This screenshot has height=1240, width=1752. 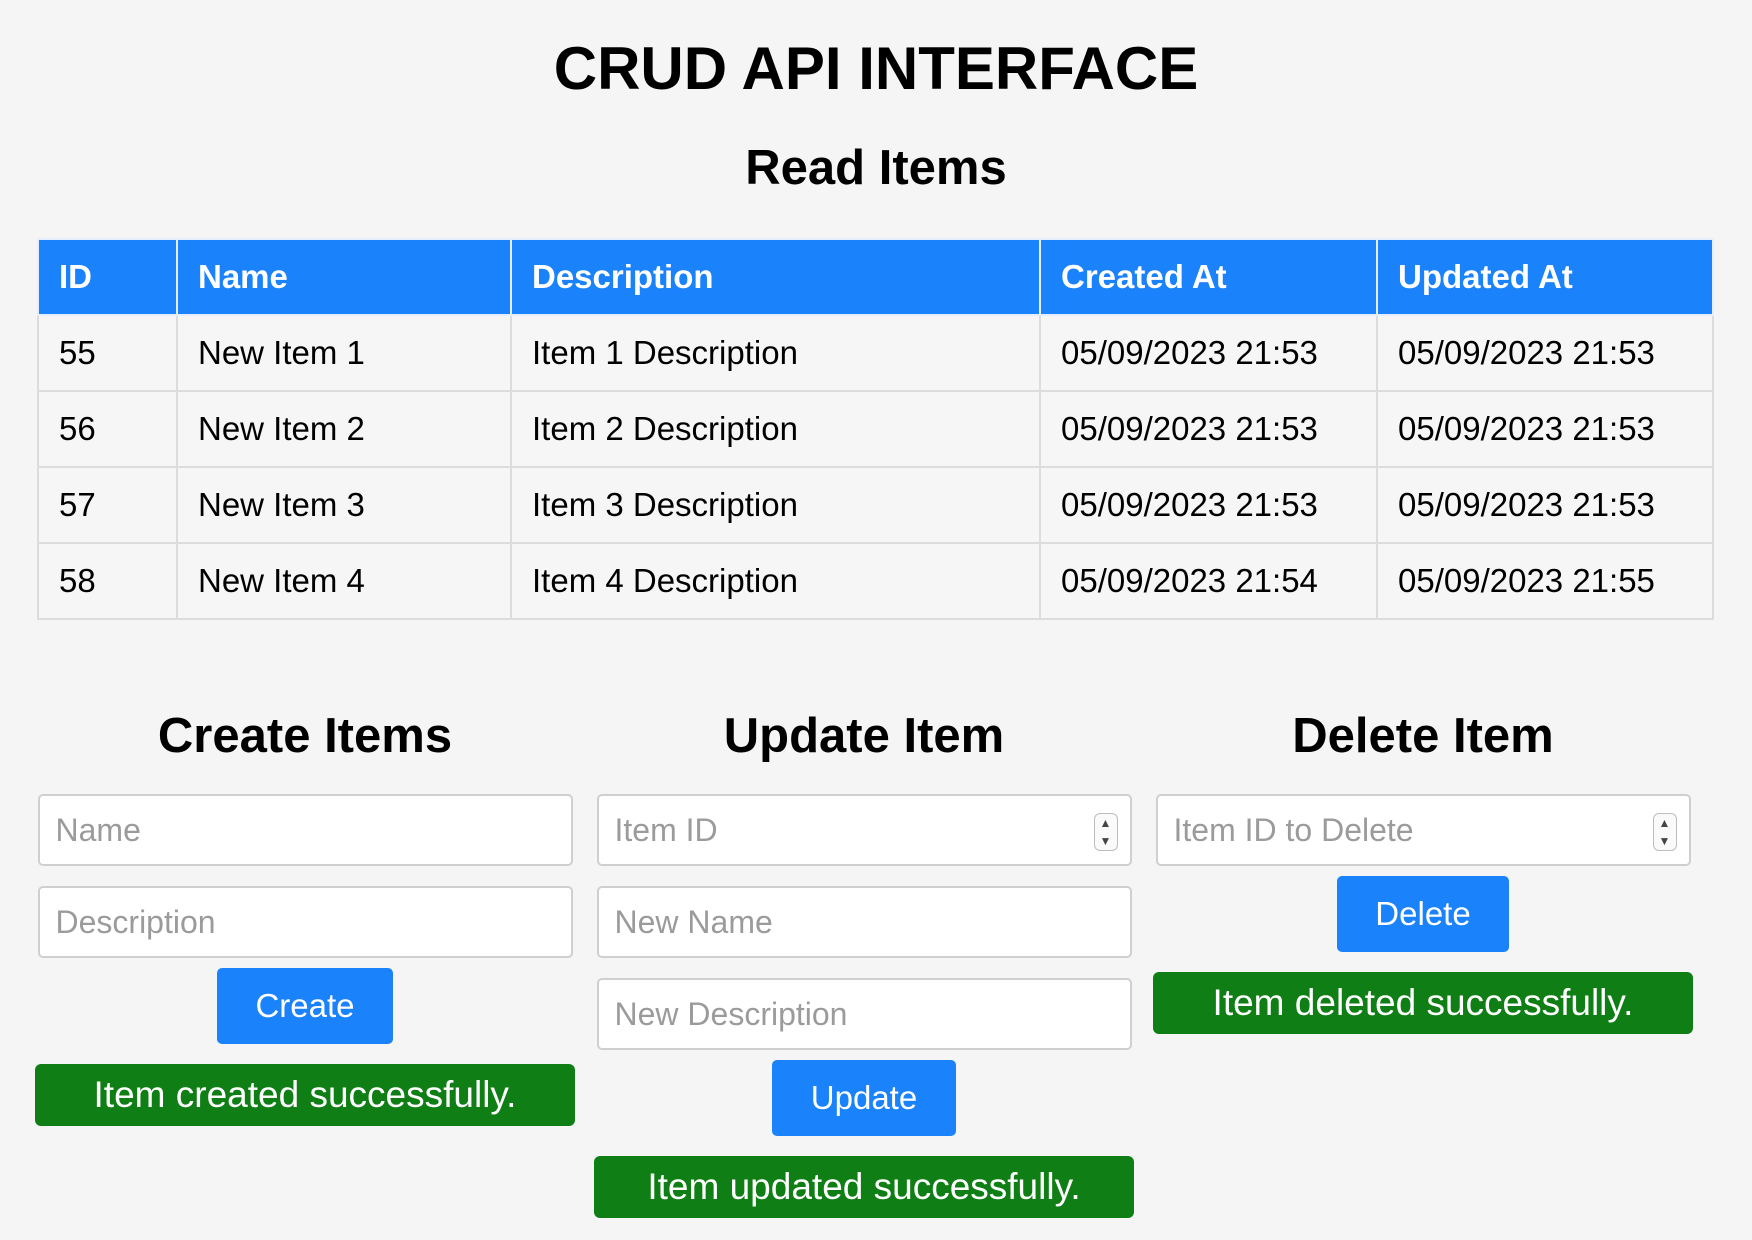 I want to click on update-id-field: ▲▼, so click(x=864, y=830).